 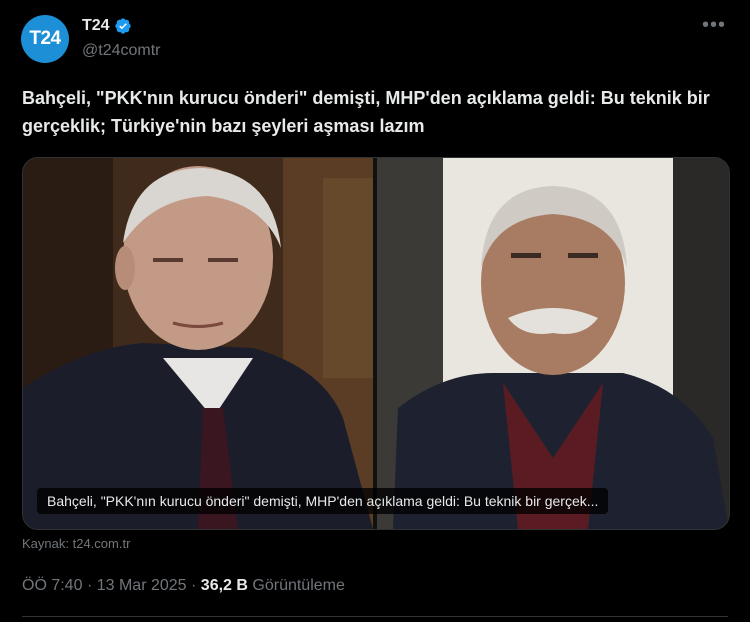 What do you see at coordinates (52, 585) in the screenshot?
I see `tweet-time: ÖÖ 7:40` at bounding box center [52, 585].